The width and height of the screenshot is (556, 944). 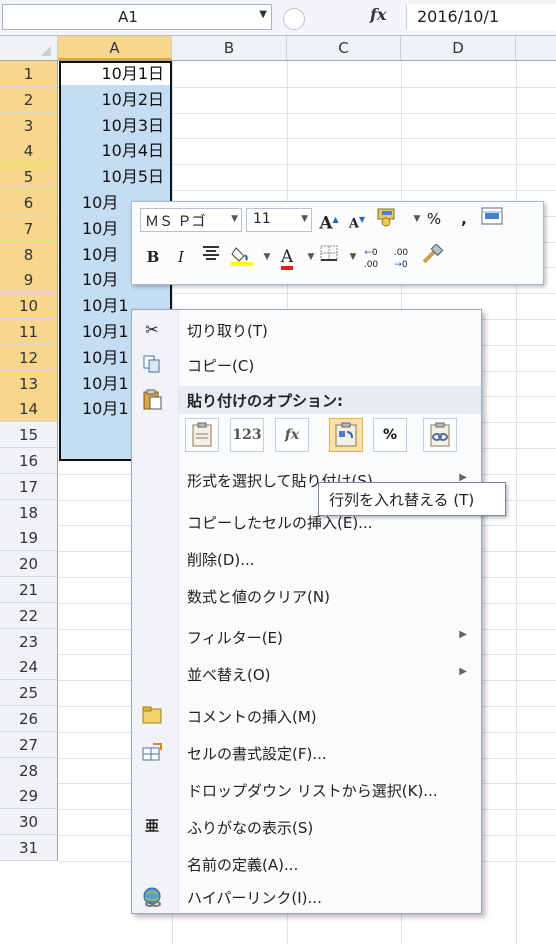 I want to click on merge-center-button, so click(x=492, y=219).